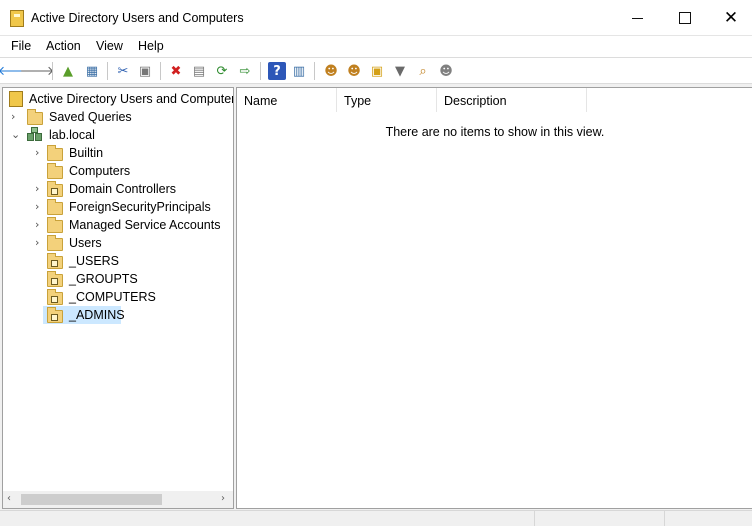 This screenshot has width=752, height=526. What do you see at coordinates (145, 225) in the screenshot?
I see `tree-item-label: Managed Service Accounts` at bounding box center [145, 225].